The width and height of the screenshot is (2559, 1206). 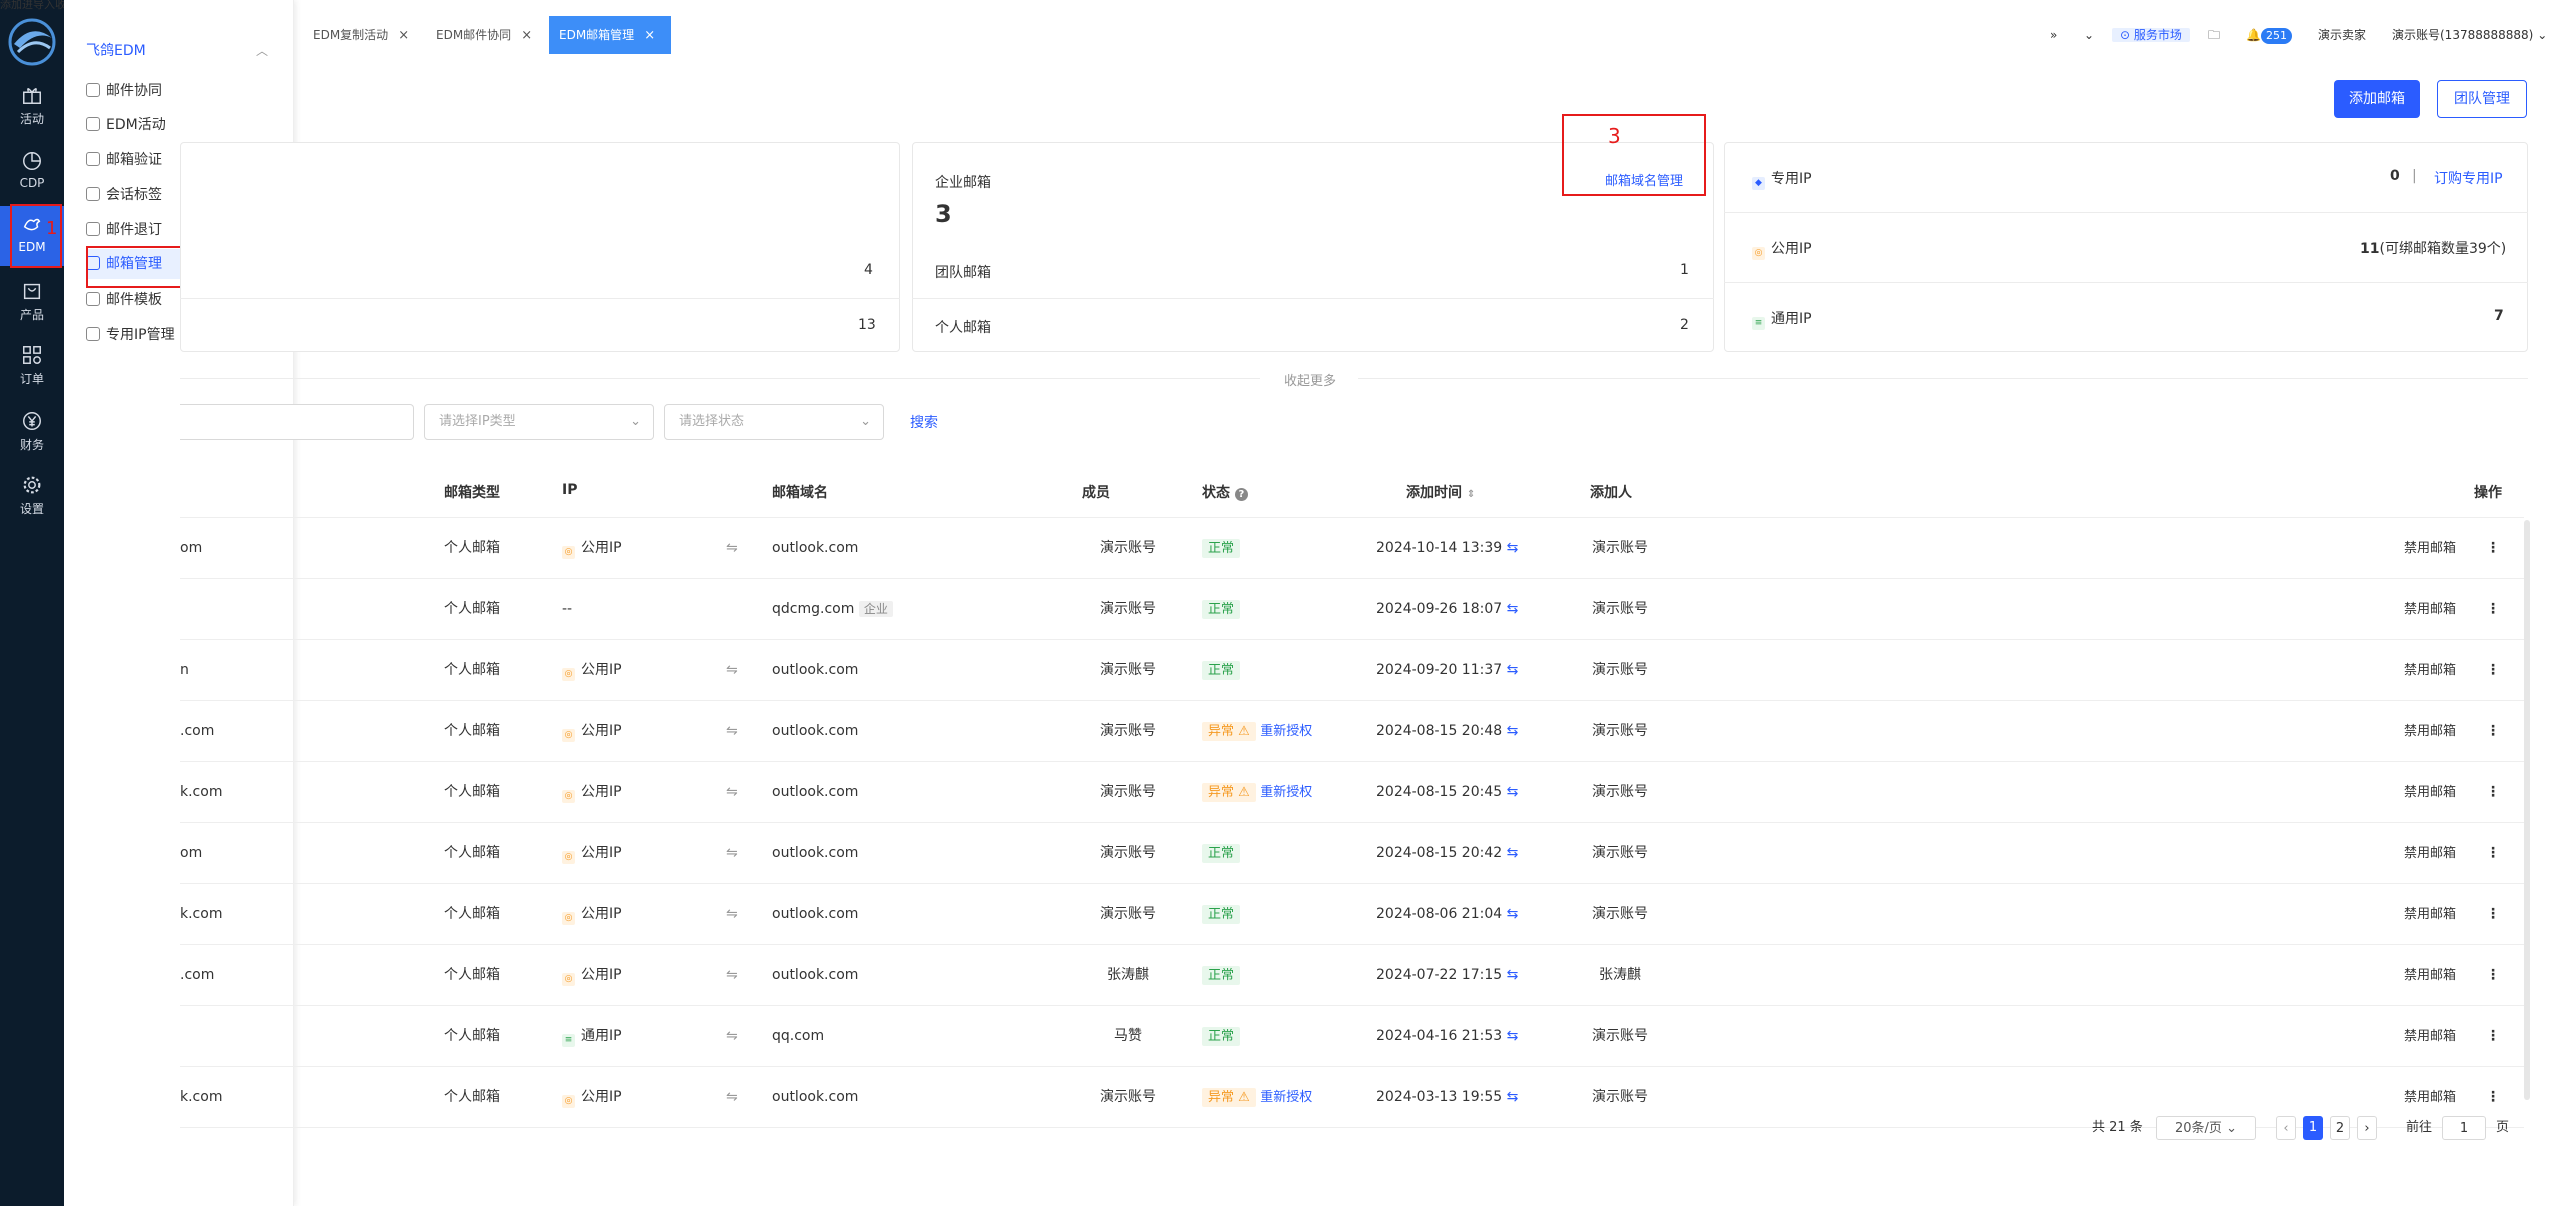 I want to click on sidebar-item-order: 订单, so click(x=32, y=369).